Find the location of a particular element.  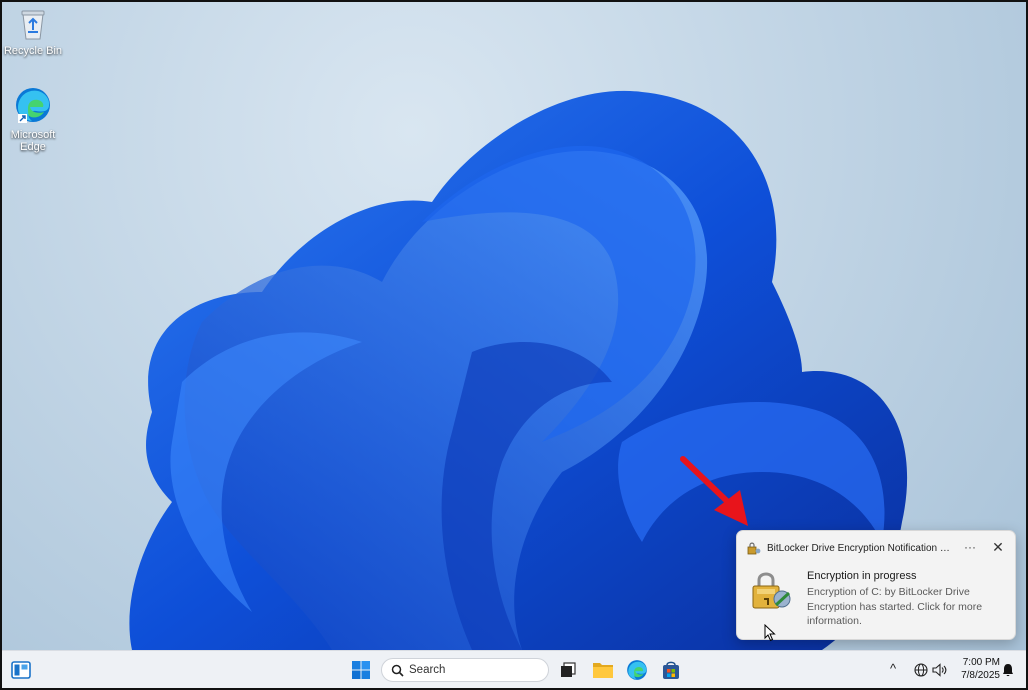

desktop-icon-recycle-bin: Recycle Bin is located at coordinates (33, 32).